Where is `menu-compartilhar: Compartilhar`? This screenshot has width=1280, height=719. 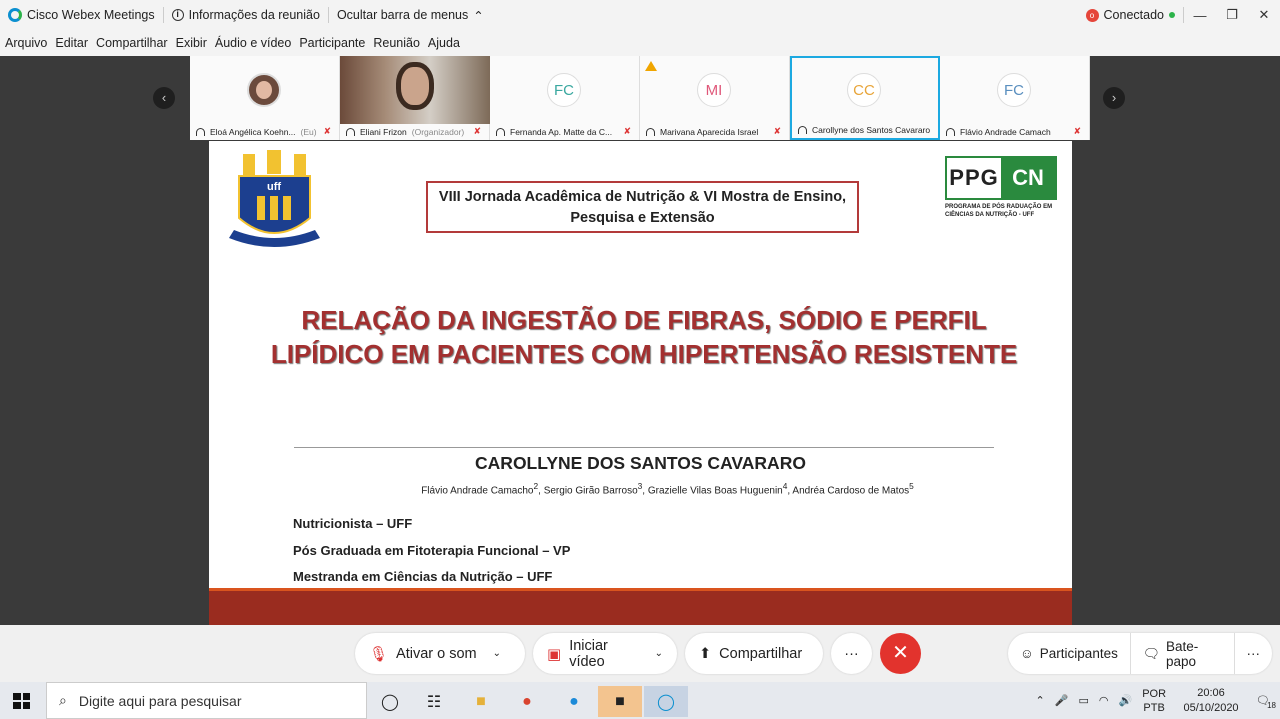
menu-compartilhar: Compartilhar is located at coordinates (136, 43).